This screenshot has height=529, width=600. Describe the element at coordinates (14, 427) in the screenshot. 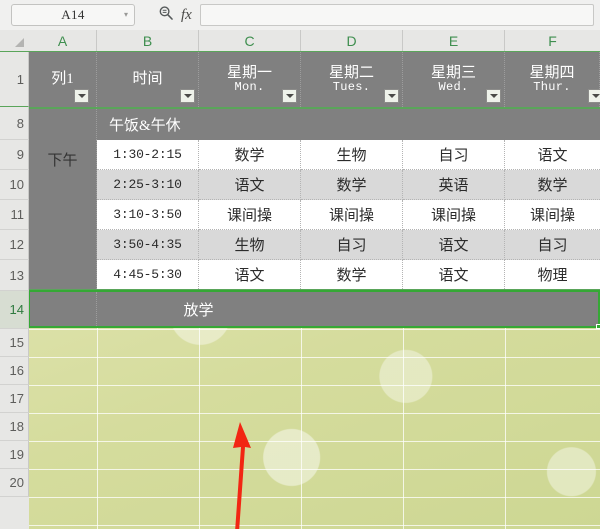

I see `row-header-18: 18` at that location.